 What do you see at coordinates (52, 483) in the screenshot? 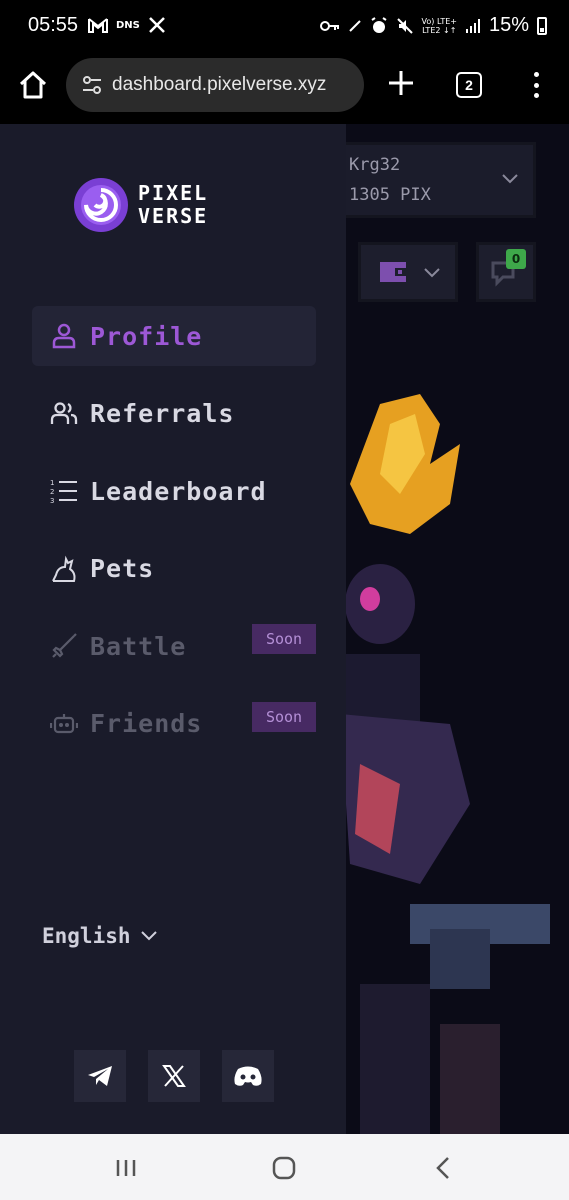
I see `svg-text: 1` at bounding box center [52, 483].